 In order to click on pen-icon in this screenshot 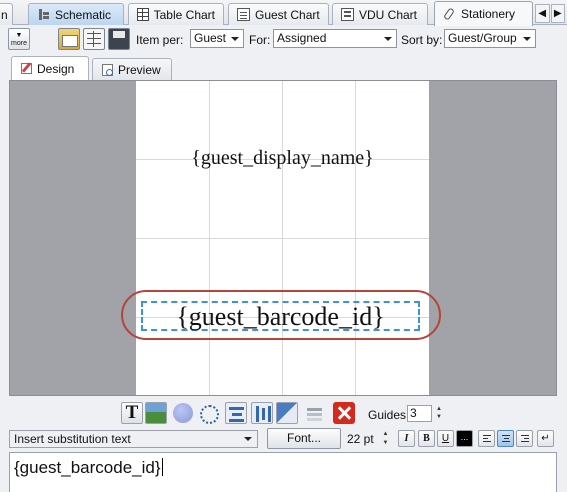, I will do `click(449, 14)`.